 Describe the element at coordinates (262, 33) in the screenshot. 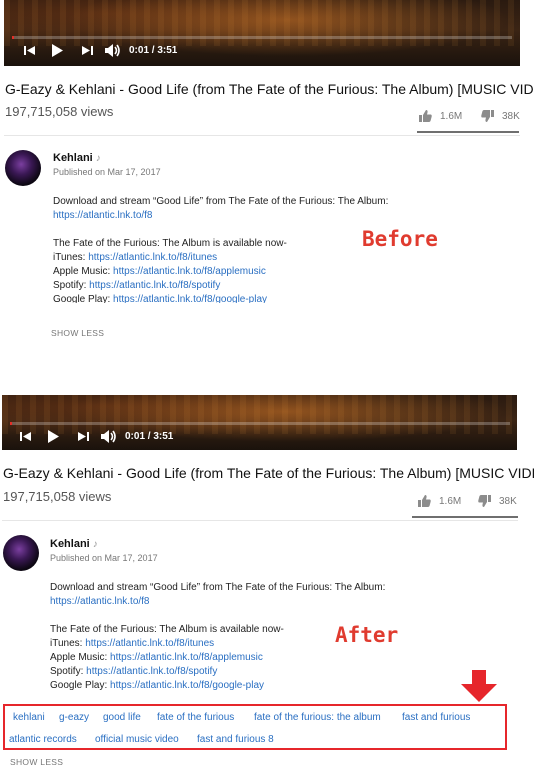

I see `video-player-before: 0:01 / 3:51` at that location.